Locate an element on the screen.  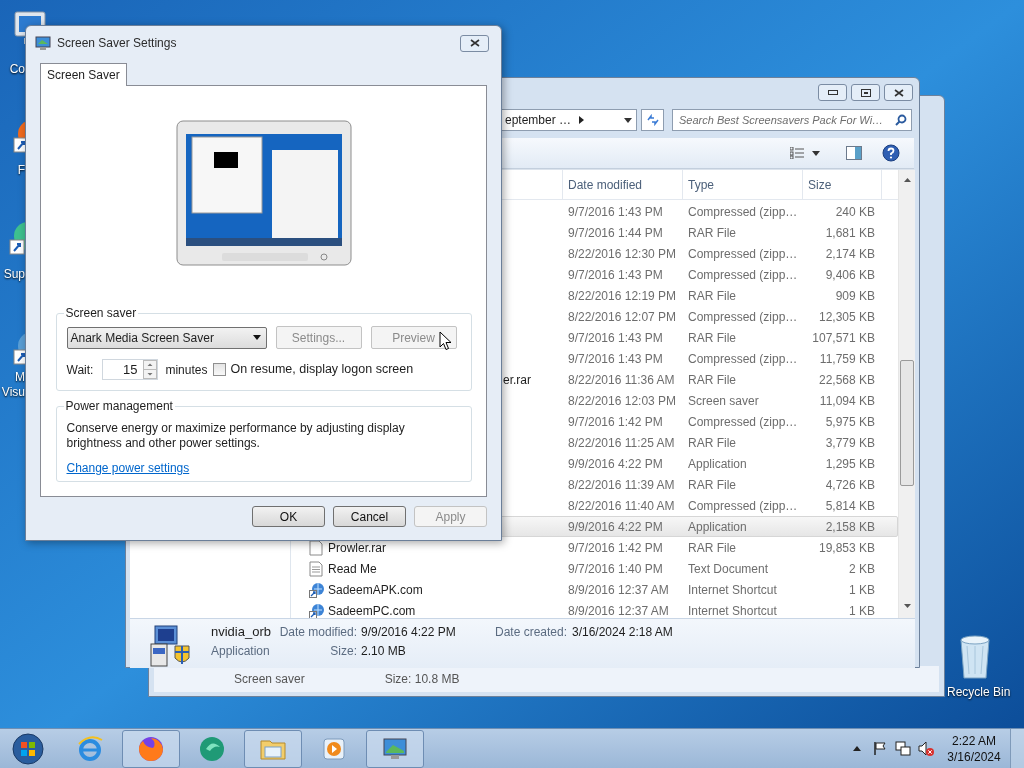
size-cell-text: 5,814 KB is located at coordinates (850, 506).